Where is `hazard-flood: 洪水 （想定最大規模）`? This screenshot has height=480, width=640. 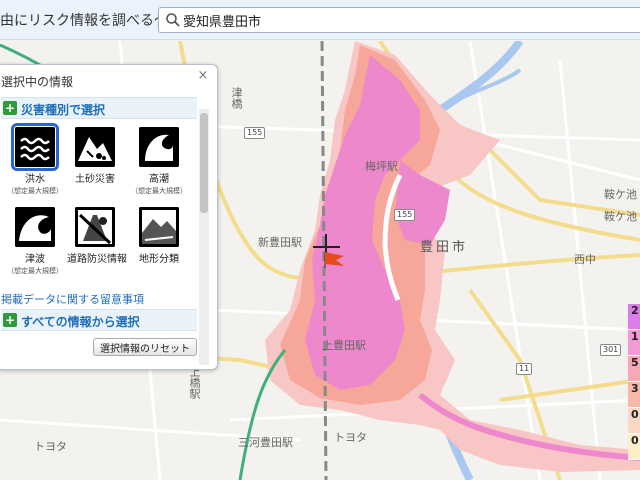
hazard-flood: 洪水 （想定最大規模） is located at coordinates (35, 165).